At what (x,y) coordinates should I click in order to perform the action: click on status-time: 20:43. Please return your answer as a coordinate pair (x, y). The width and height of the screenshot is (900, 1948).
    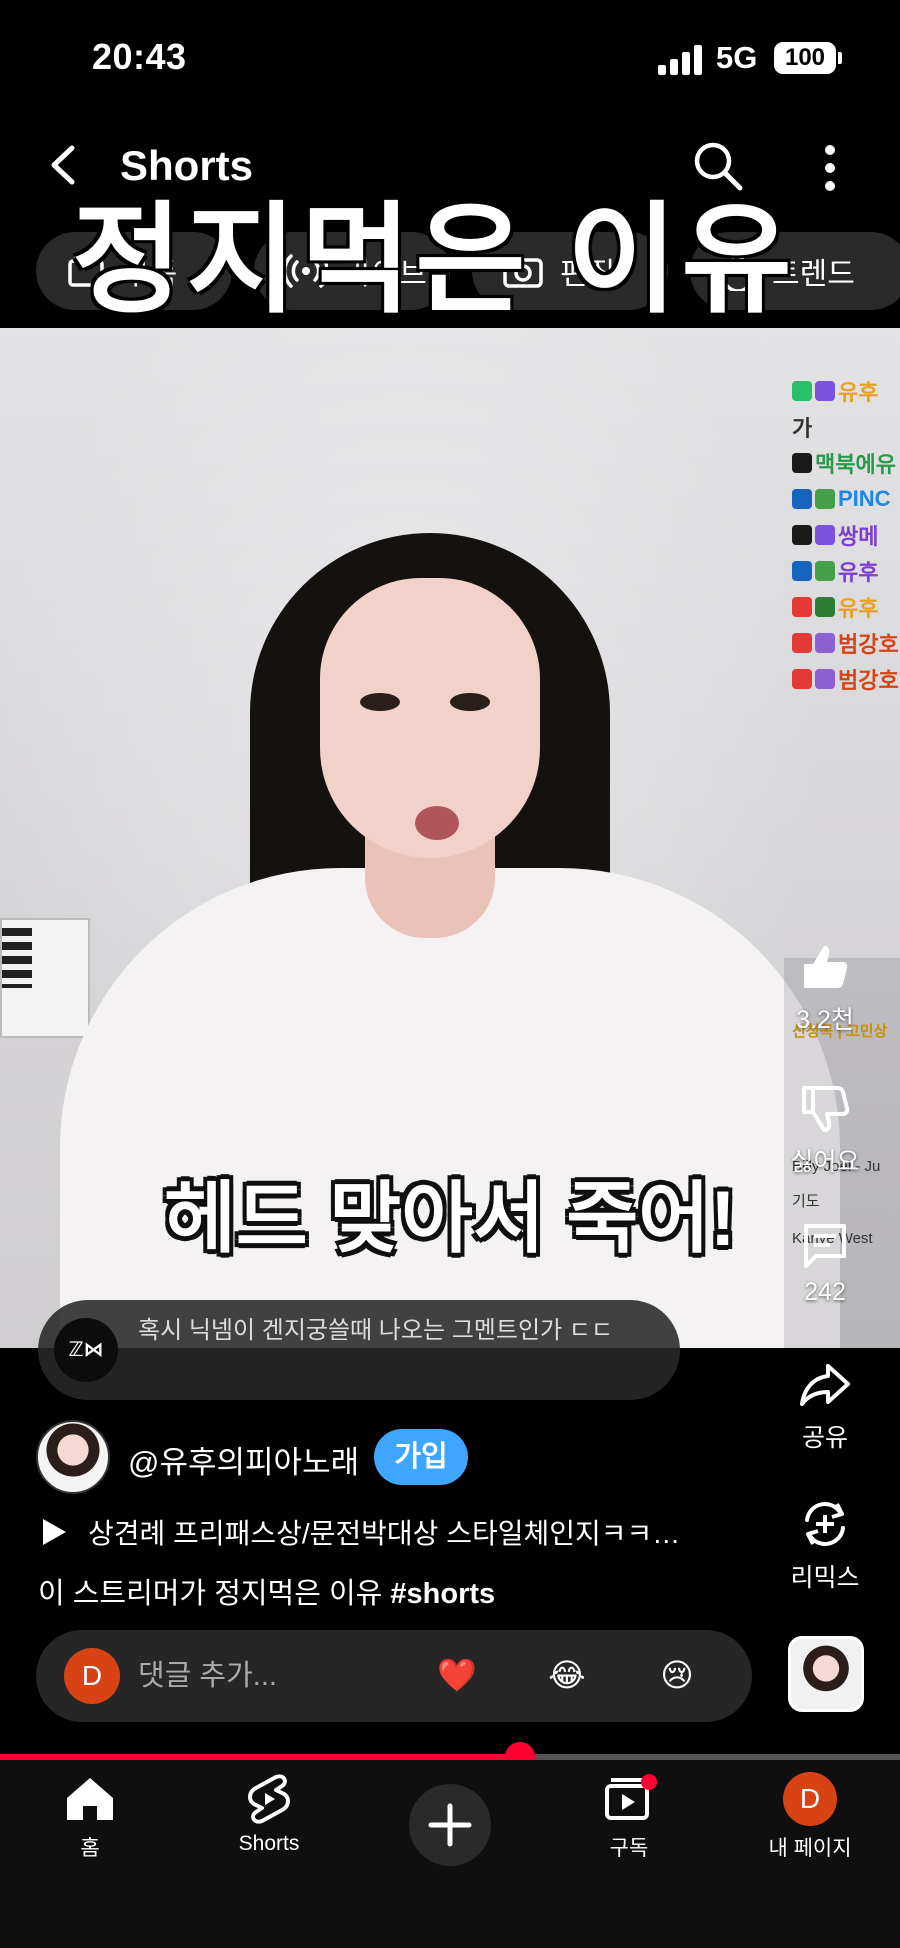
    Looking at the image, I should click on (139, 56).